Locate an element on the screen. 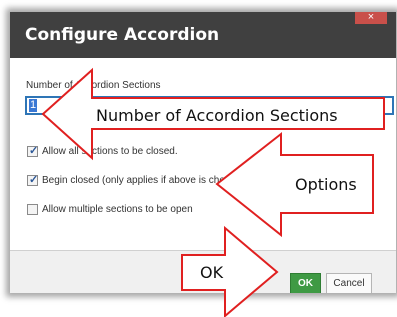  ok-callout-label: OK is located at coordinates (212, 272).